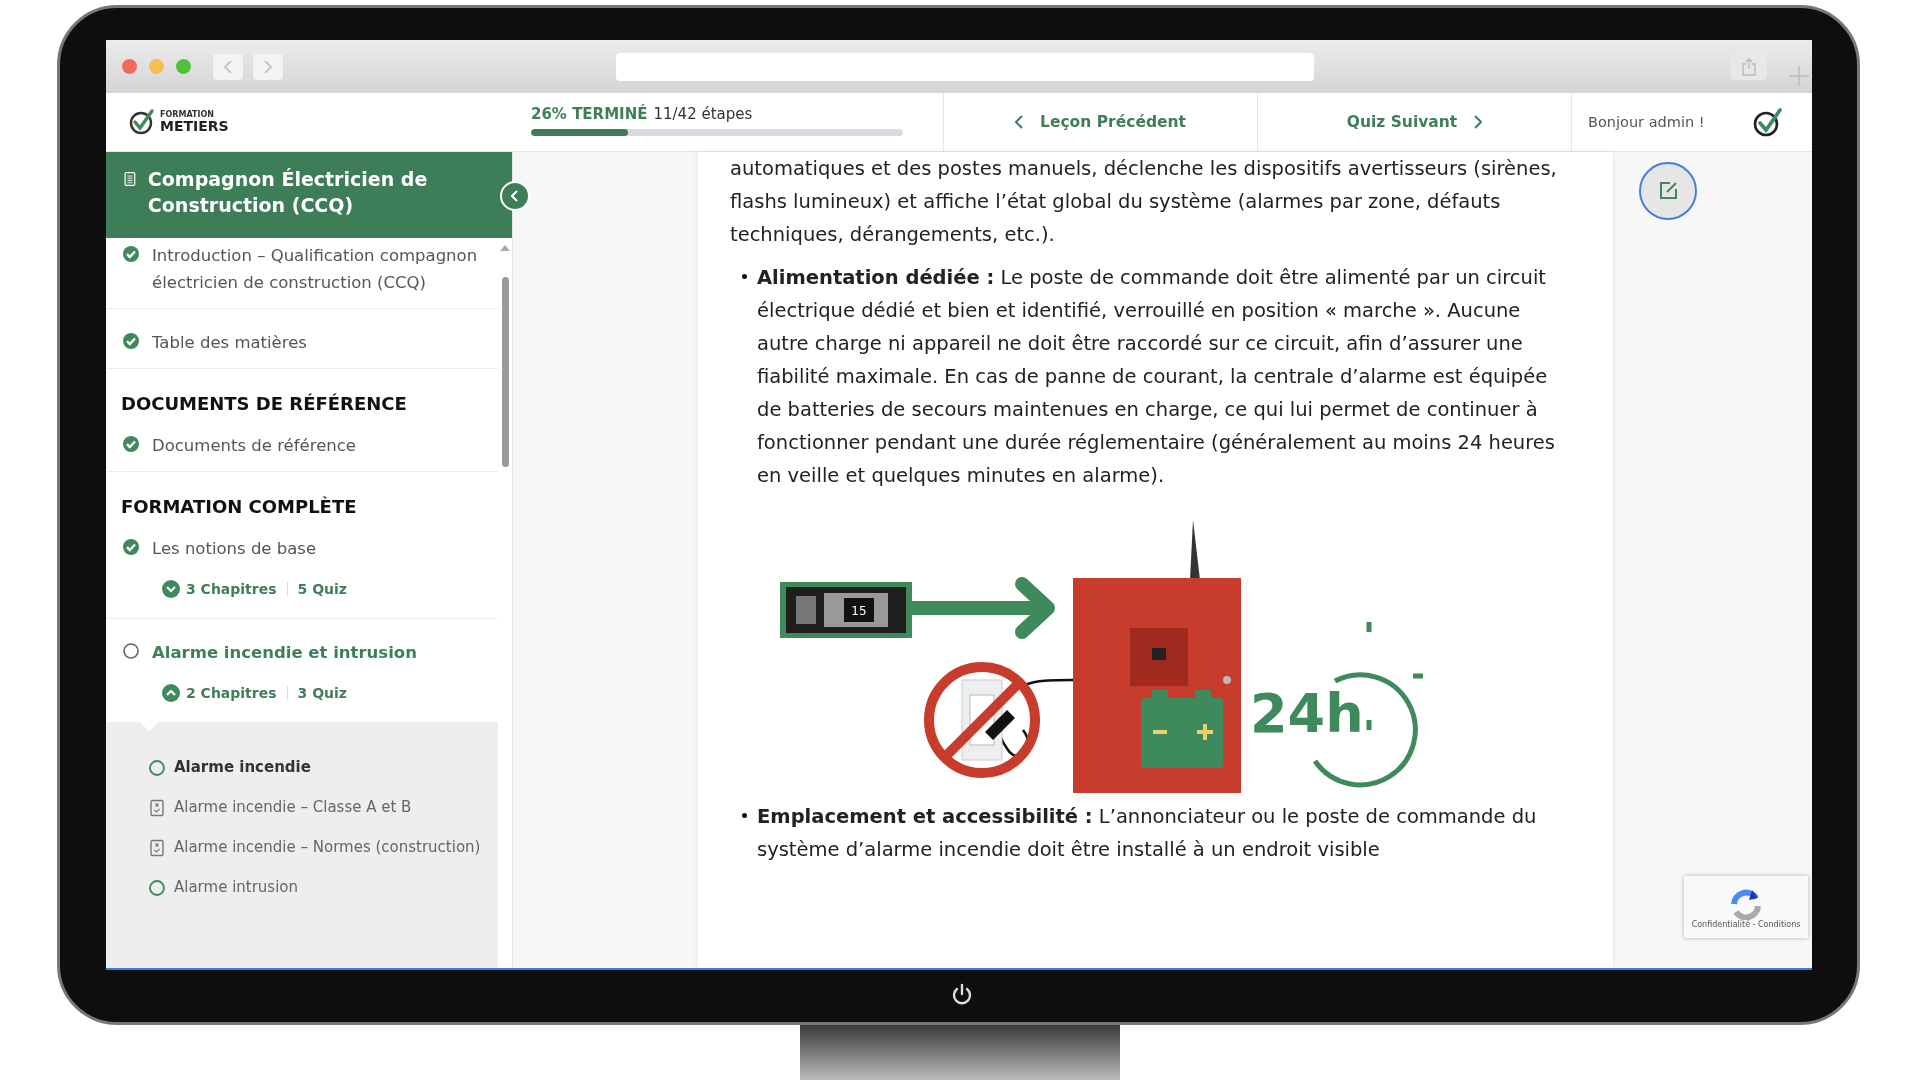  What do you see at coordinates (322, 693) in the screenshot?
I see `quiz-count: 3 Quiz` at bounding box center [322, 693].